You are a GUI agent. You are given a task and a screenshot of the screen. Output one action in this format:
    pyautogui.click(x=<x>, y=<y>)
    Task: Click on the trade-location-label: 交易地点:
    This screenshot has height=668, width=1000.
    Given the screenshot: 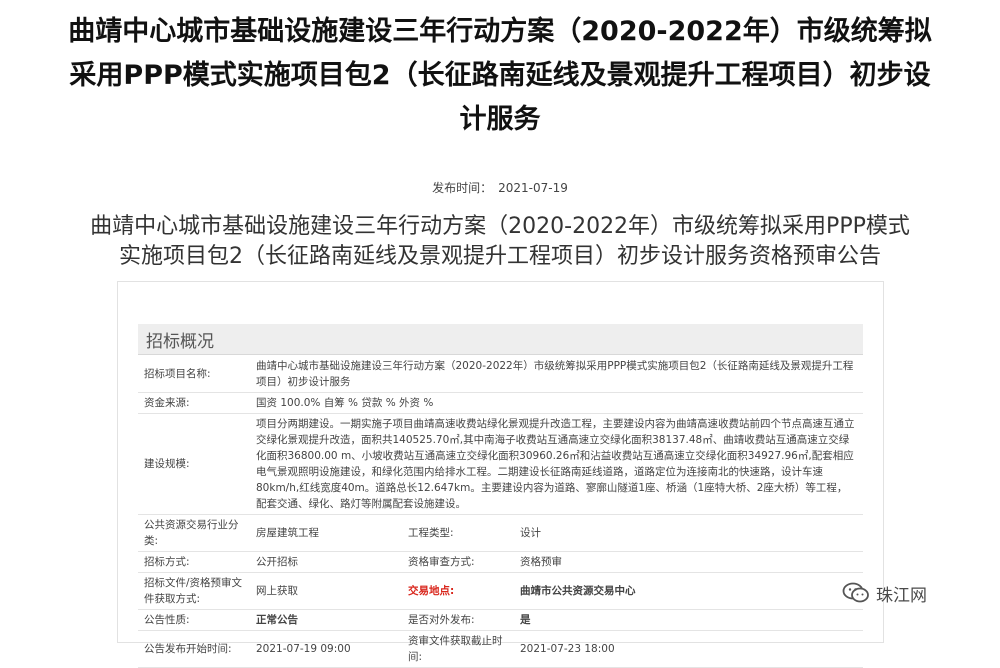 What is the action you would take?
    pyautogui.click(x=458, y=591)
    